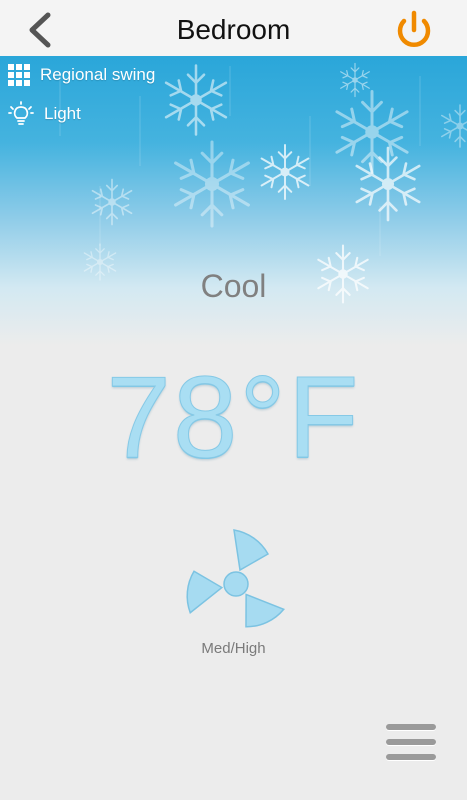  I want to click on regional-swing-button: Regional swing, so click(81, 75).